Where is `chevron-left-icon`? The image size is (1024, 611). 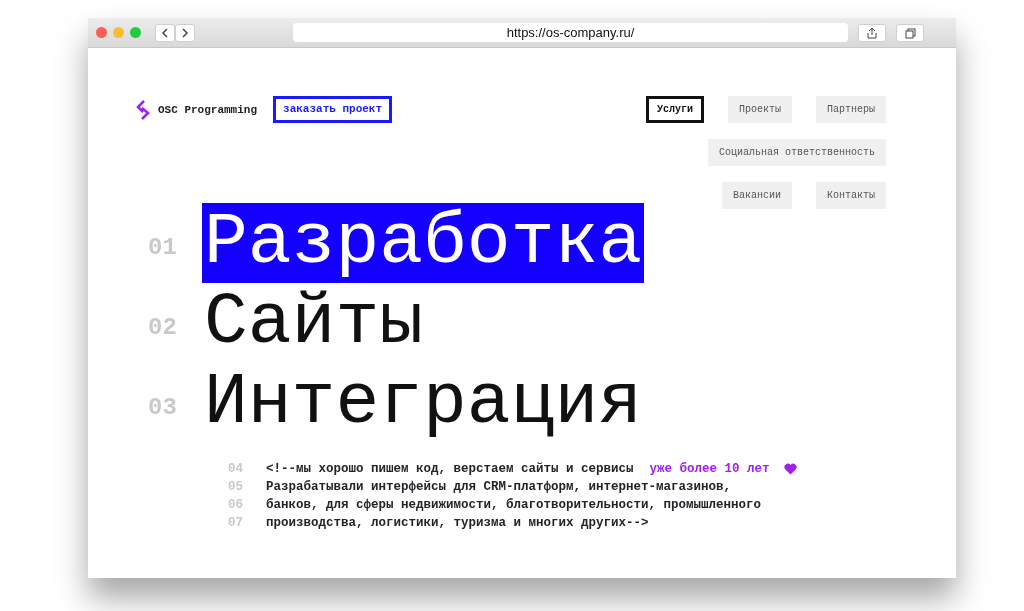
chevron-left-icon is located at coordinates (165, 32).